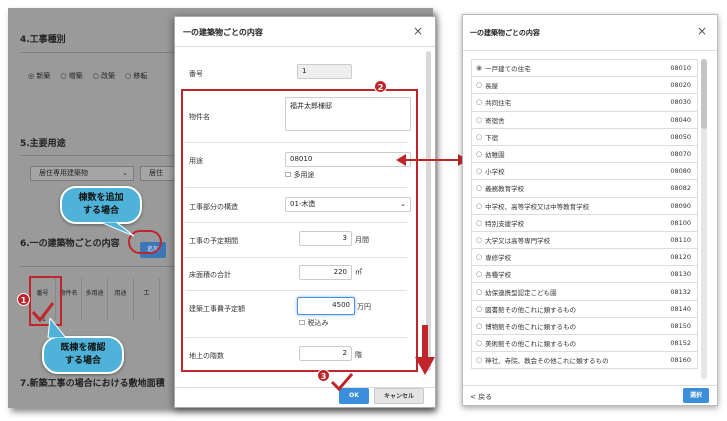 This screenshot has height=421, width=727. Describe the element at coordinates (526, 309) in the screenshot. I see `list-item-label-wrap: ○ 図書館その他これに類するもの` at that location.